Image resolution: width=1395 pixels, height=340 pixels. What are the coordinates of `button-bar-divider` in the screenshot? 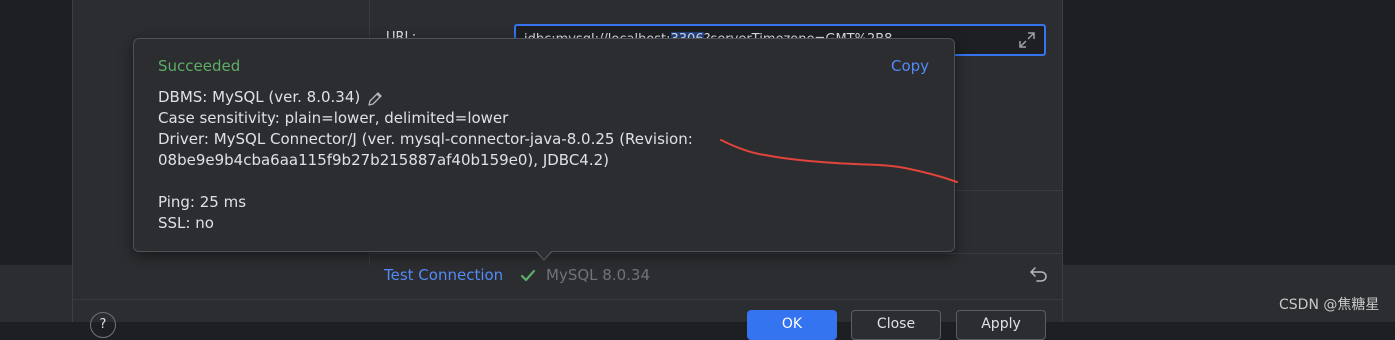 It's located at (567, 299).